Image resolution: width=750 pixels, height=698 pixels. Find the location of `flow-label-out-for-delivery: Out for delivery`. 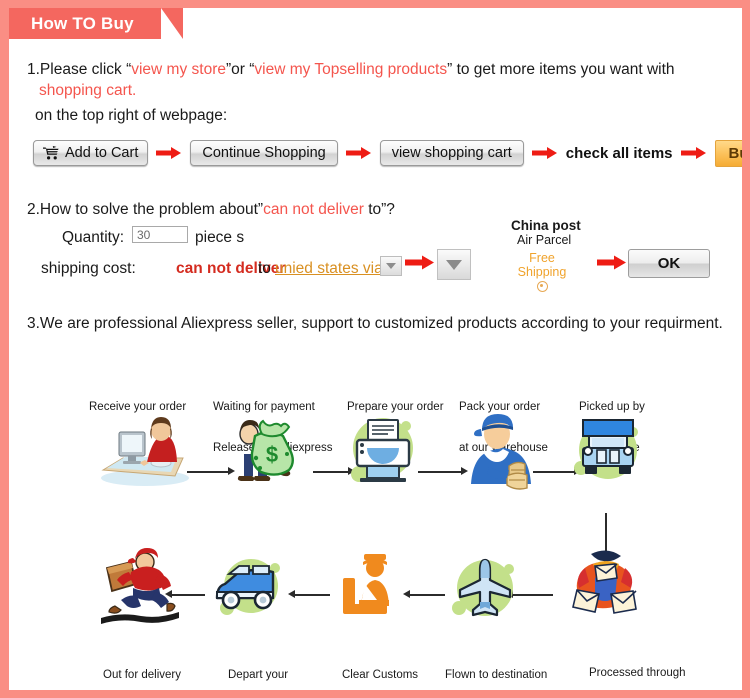

flow-label-out-for-delivery: Out for delivery is located at coordinates (142, 666).